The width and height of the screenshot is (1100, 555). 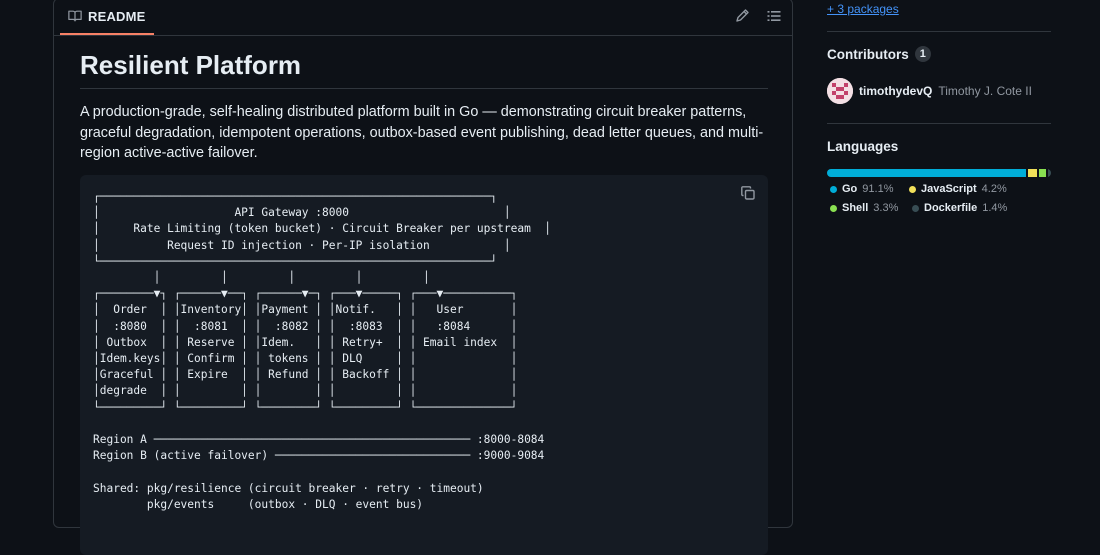 I want to click on readme-tab: README, so click(x=107, y=17).